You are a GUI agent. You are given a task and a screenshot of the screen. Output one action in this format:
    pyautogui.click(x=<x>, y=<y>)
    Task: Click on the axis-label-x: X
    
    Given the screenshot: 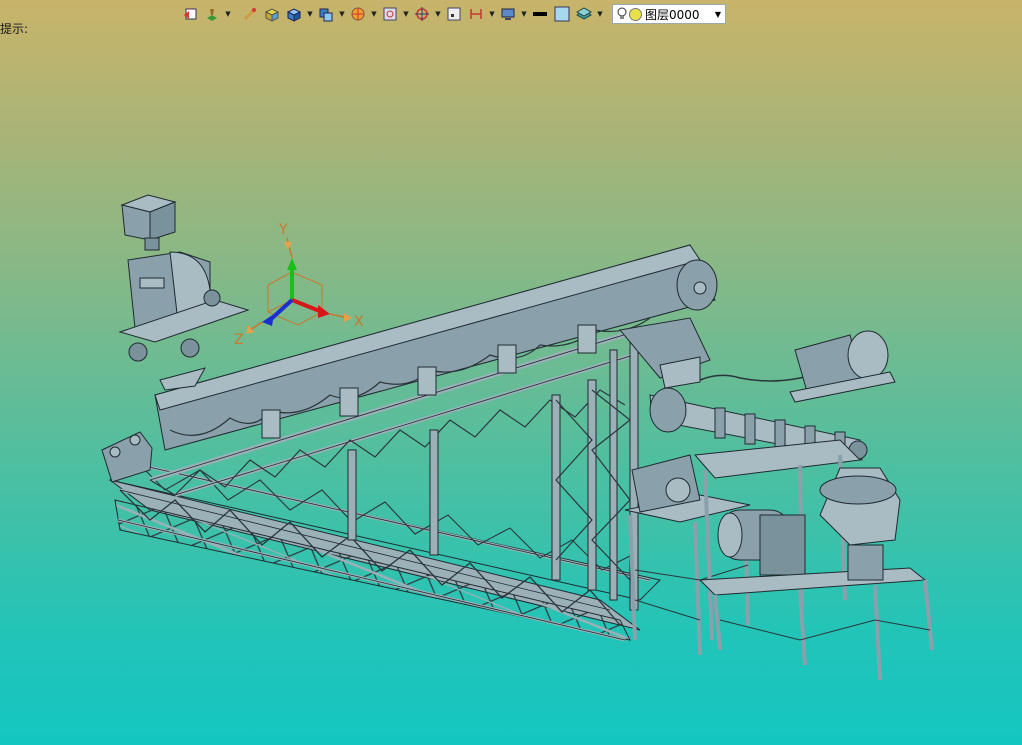 What is the action you would take?
    pyautogui.click(x=359, y=322)
    